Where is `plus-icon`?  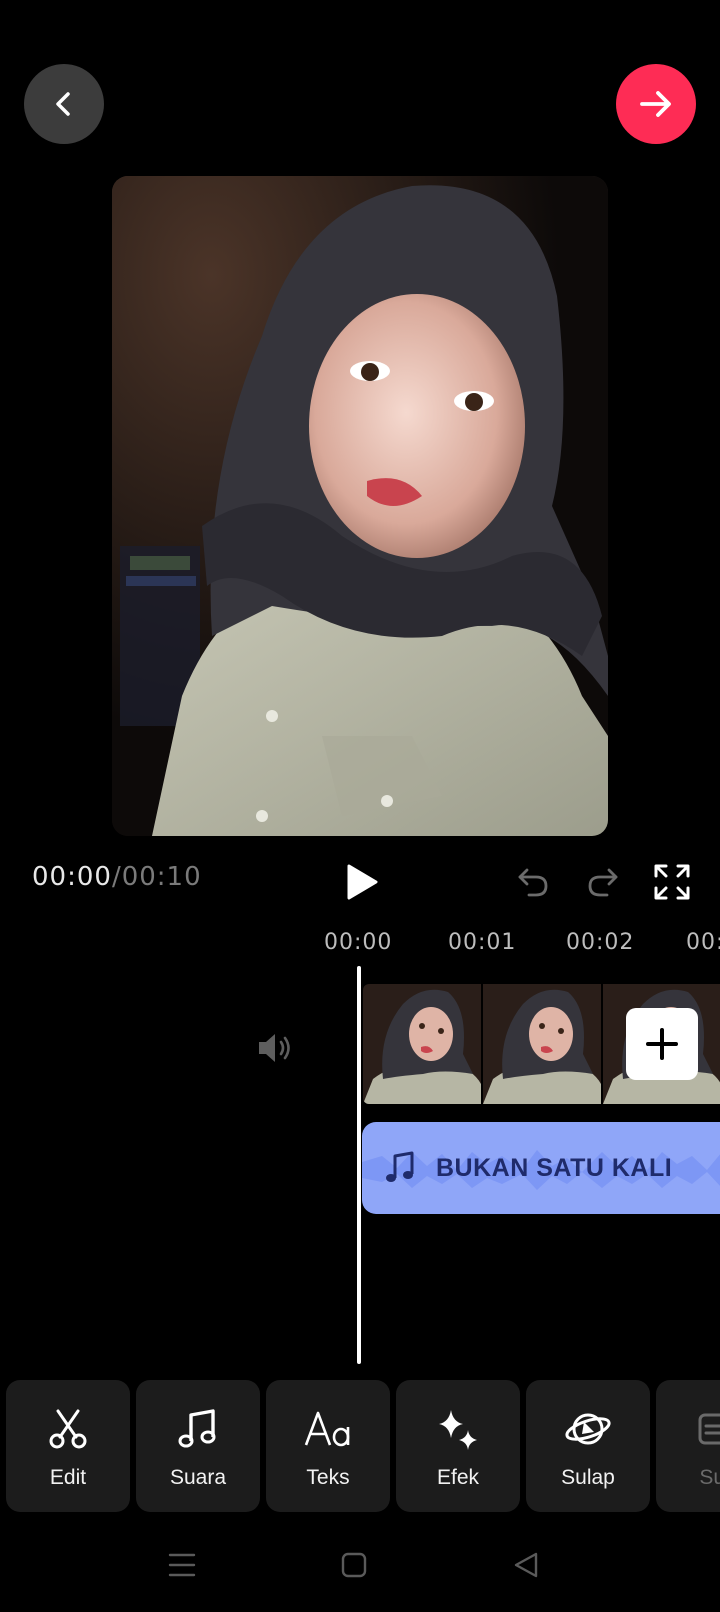 plus-icon is located at coordinates (662, 1044).